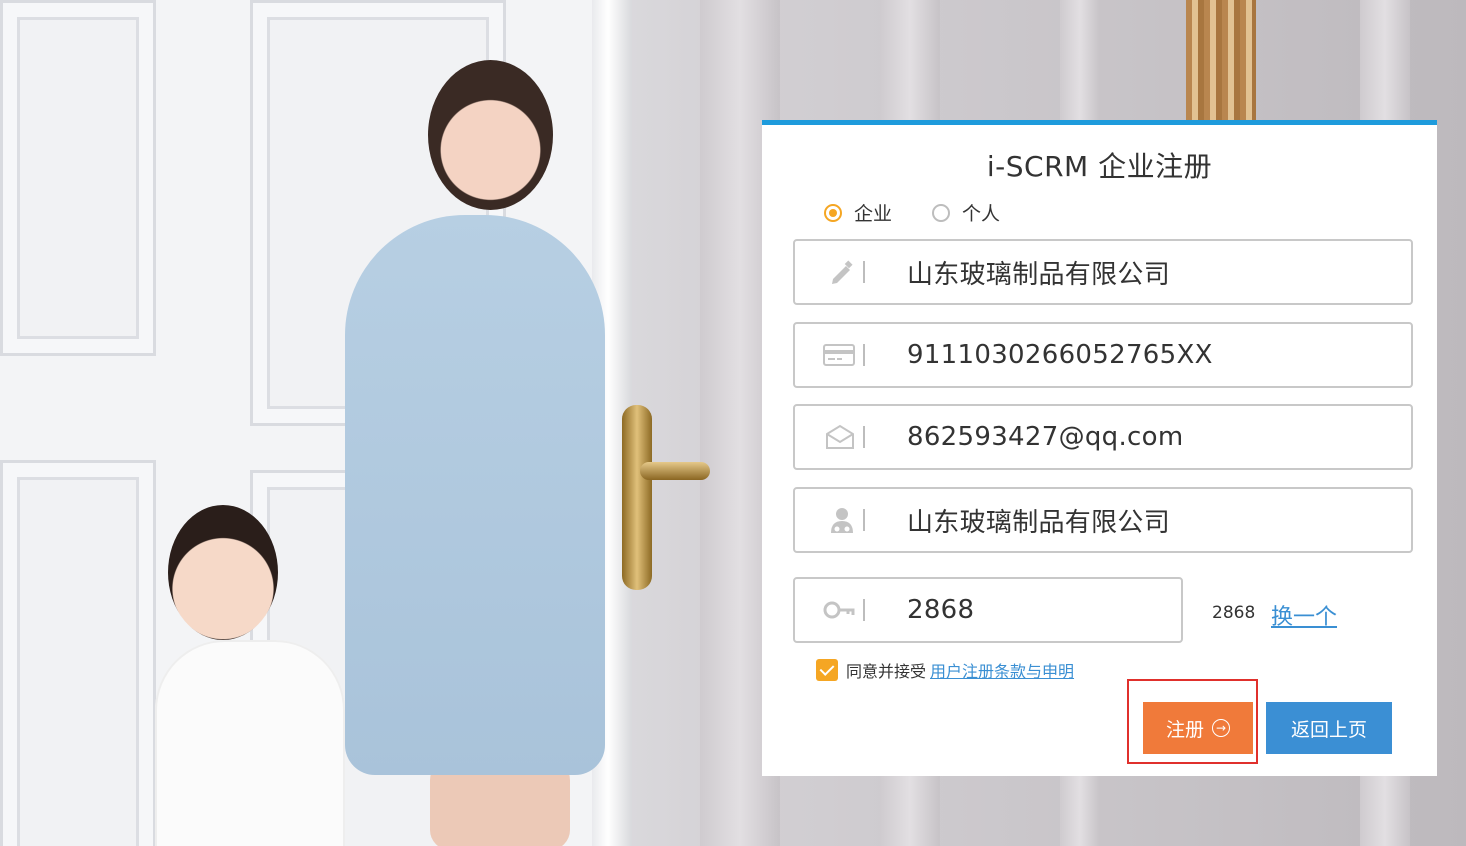  I want to click on radio-enterprise: 企业, so click(858, 212).